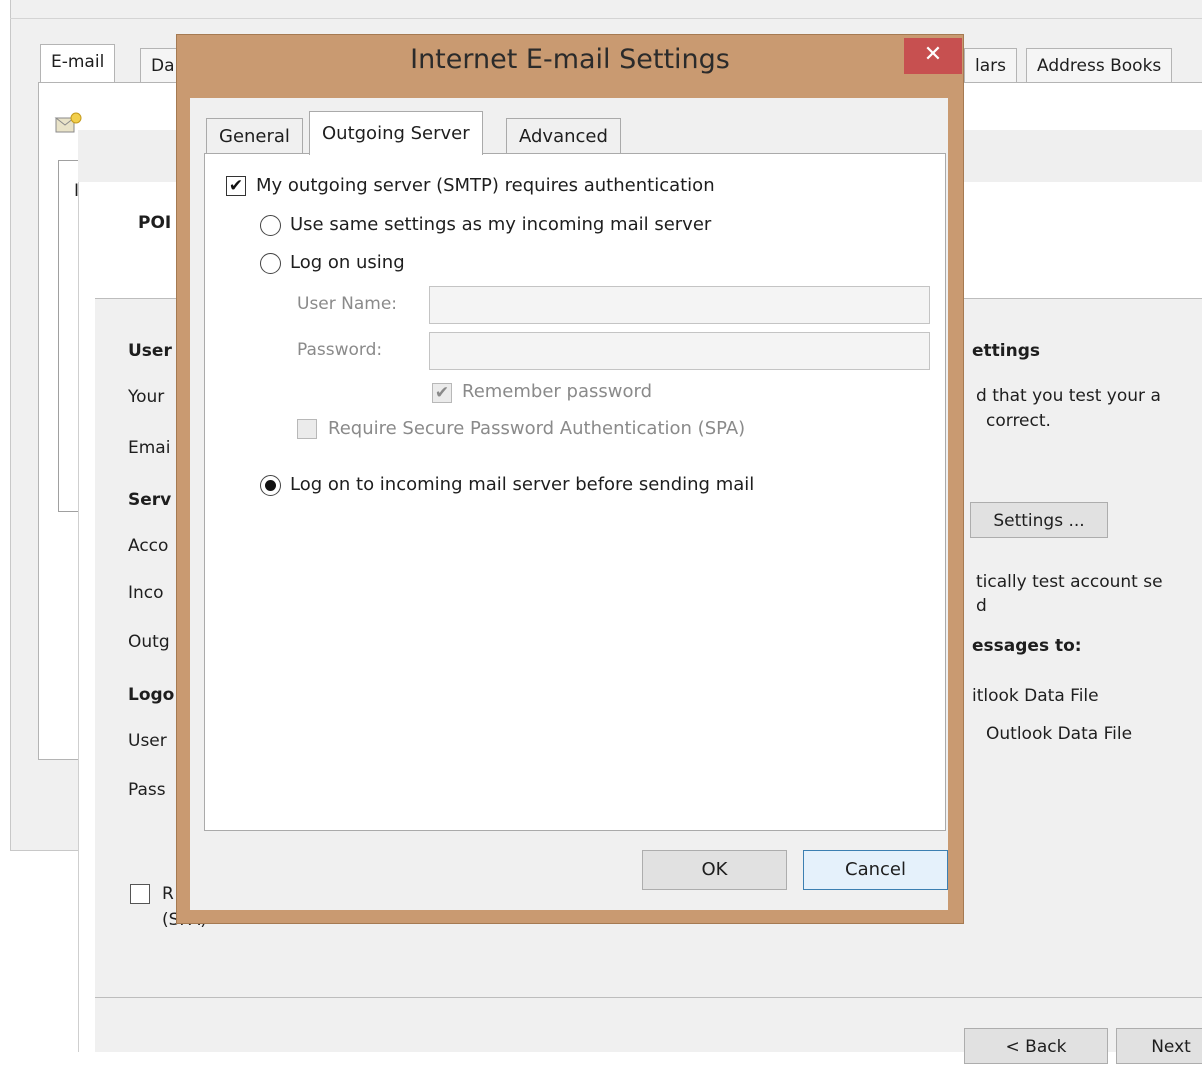 The image size is (1202, 1065). Describe the element at coordinates (1036, 1046) in the screenshot. I see `back-button: < Back` at that location.